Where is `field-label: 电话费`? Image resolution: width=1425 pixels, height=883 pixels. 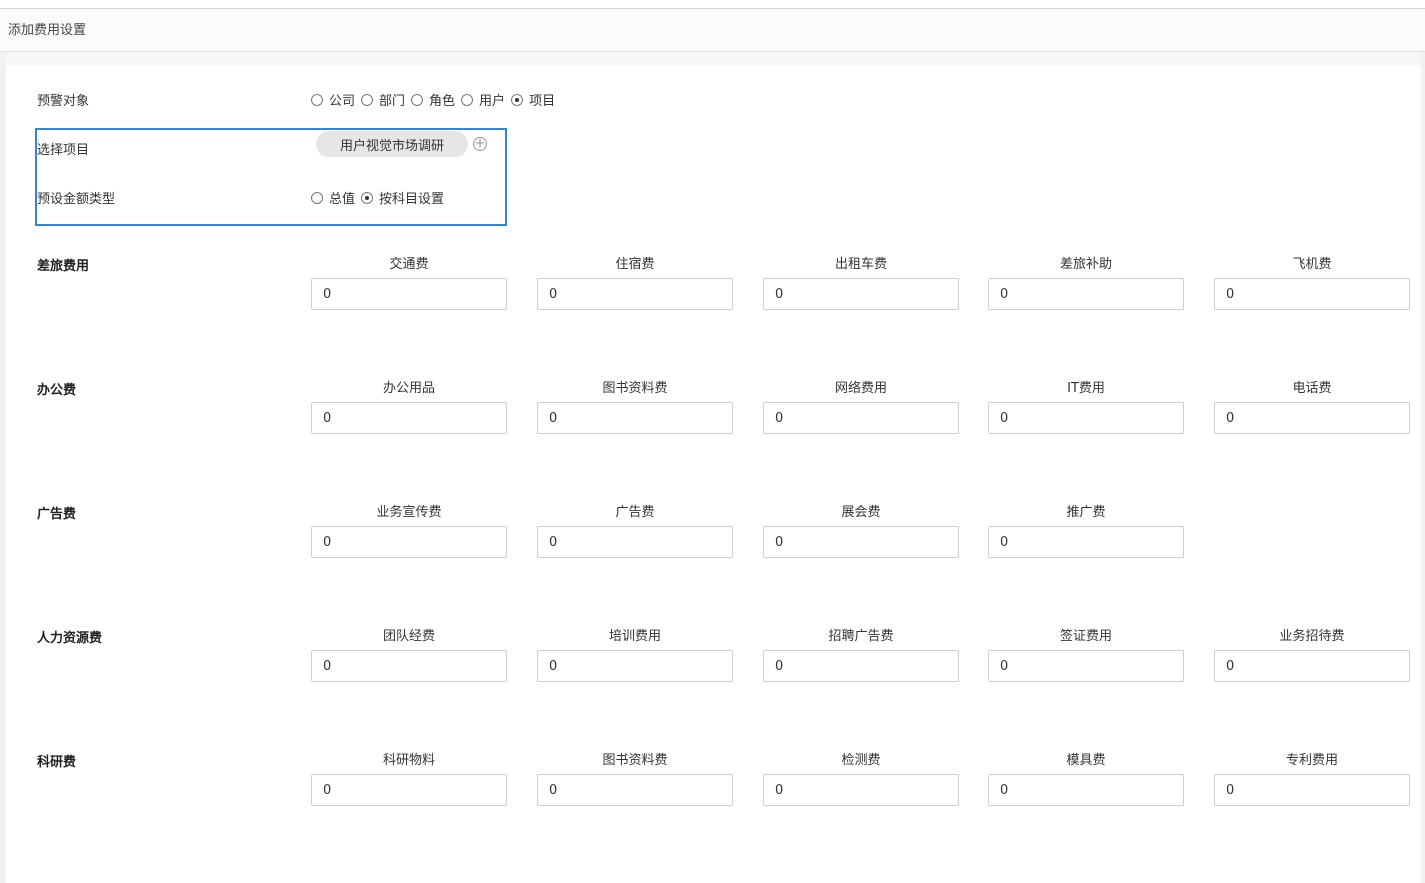
field-label: 电话费 is located at coordinates (1312, 388).